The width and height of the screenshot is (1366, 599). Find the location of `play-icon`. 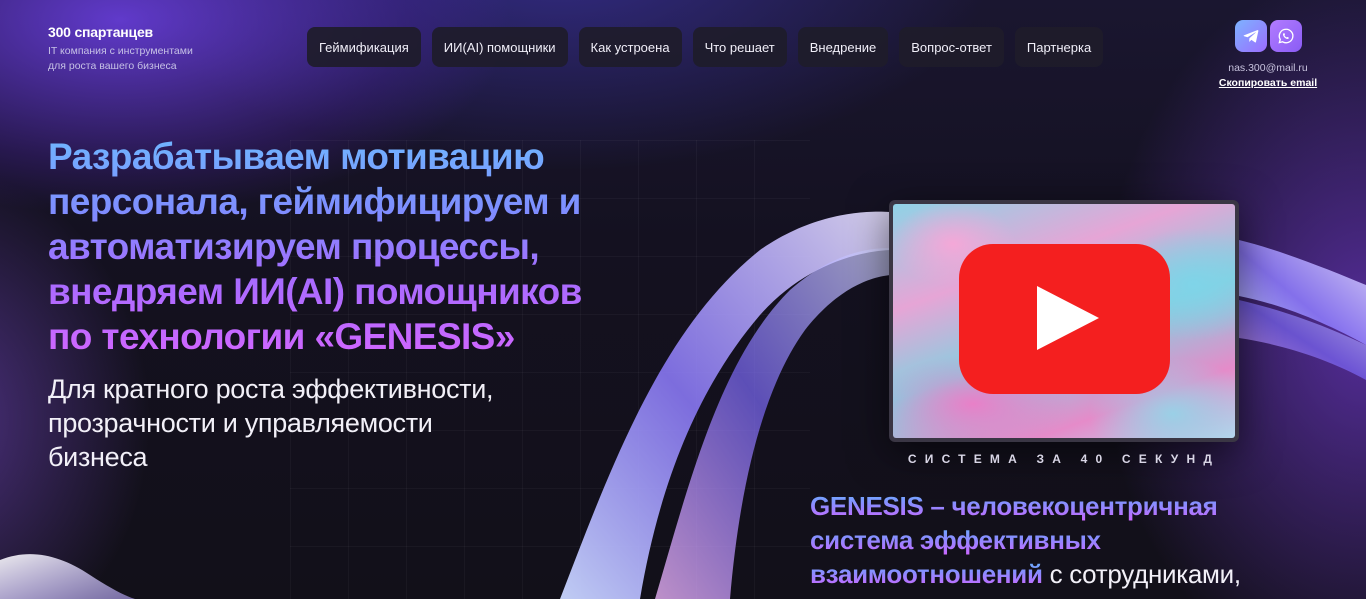

play-icon is located at coordinates (1068, 318).